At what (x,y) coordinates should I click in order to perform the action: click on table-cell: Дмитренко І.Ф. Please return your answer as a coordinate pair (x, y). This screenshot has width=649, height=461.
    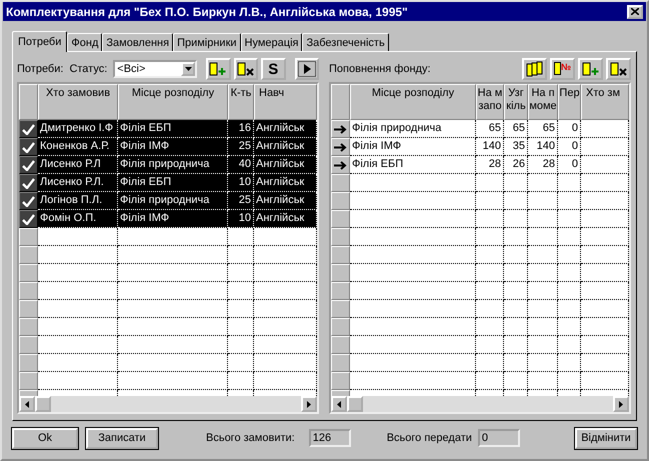
    Looking at the image, I should click on (78, 129).